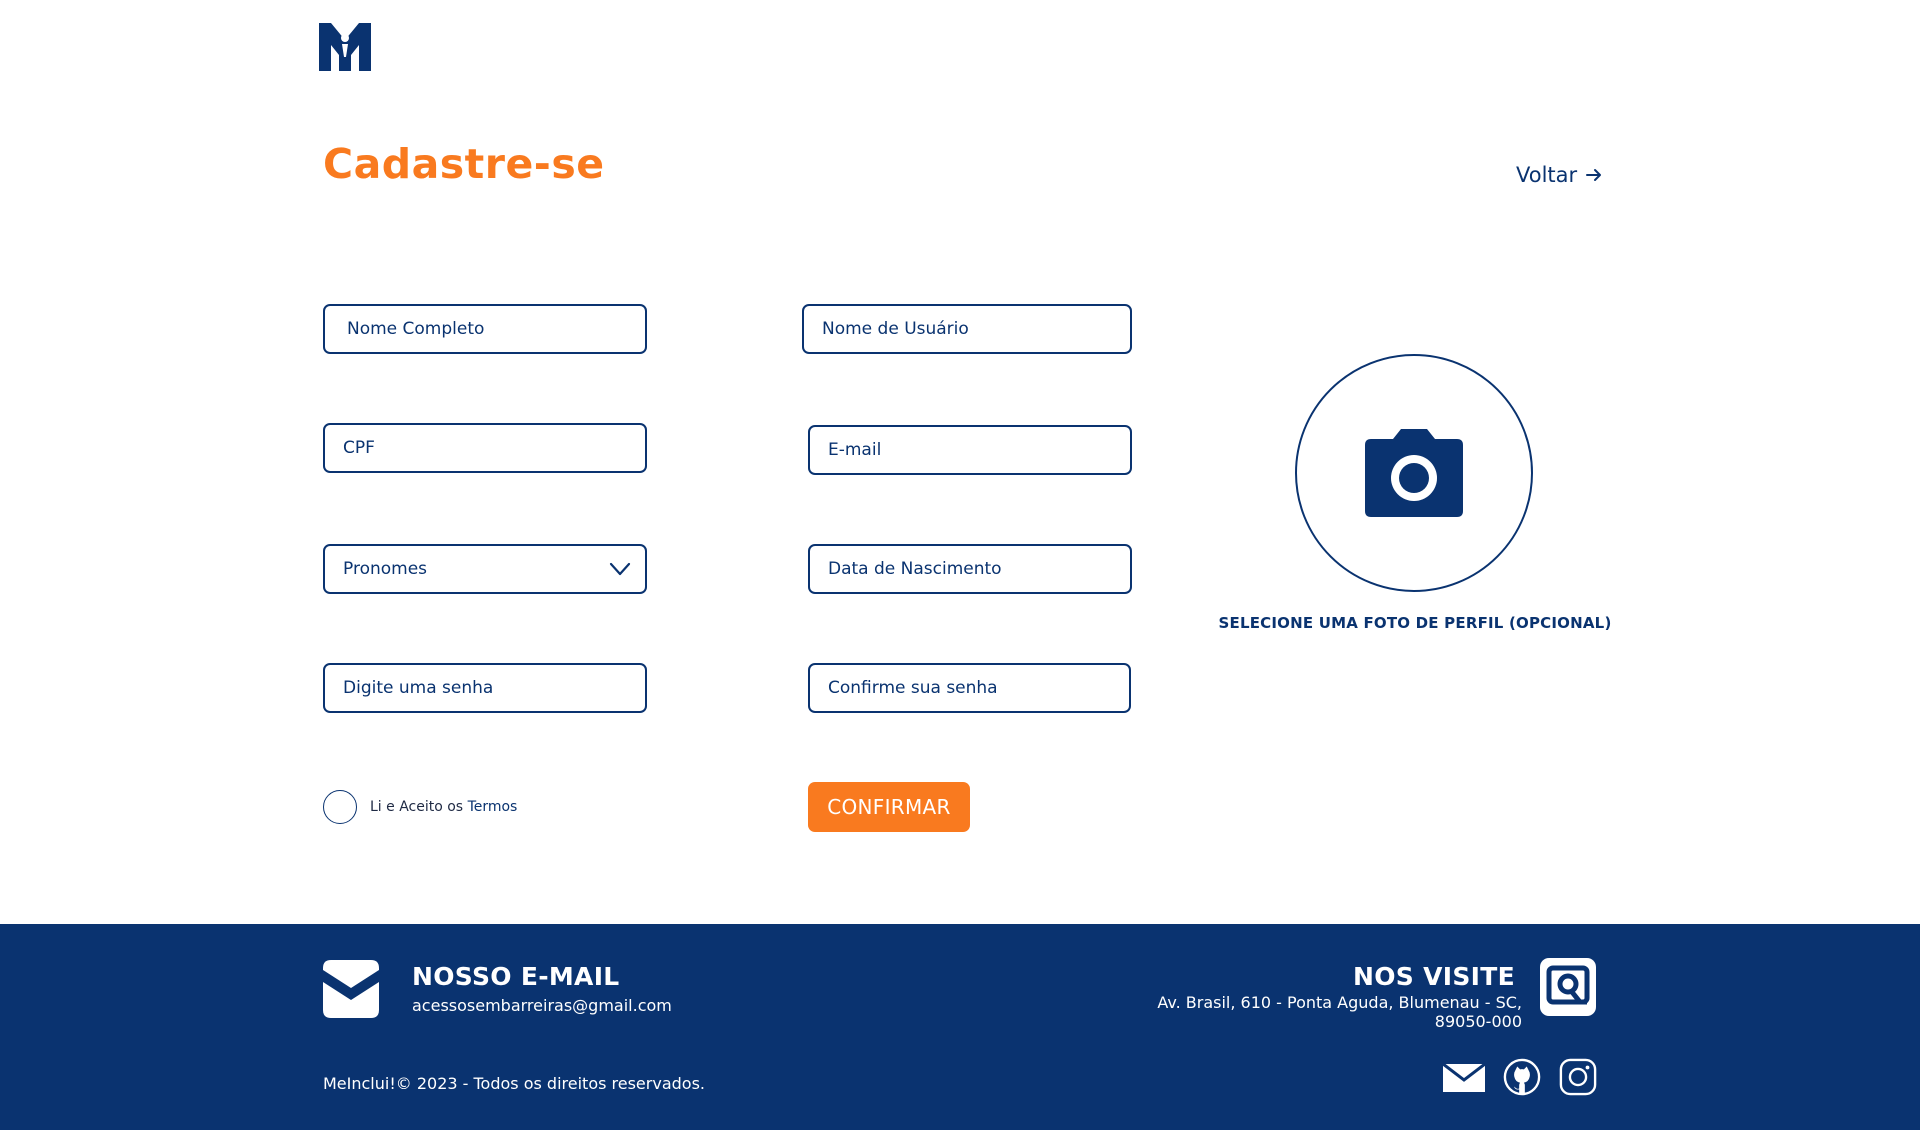  Describe the element at coordinates (1415, 623) in the screenshot. I see `photo-caption: SELECIONE UMA FOTO DE PERFIL (OPCIONAL)` at that location.